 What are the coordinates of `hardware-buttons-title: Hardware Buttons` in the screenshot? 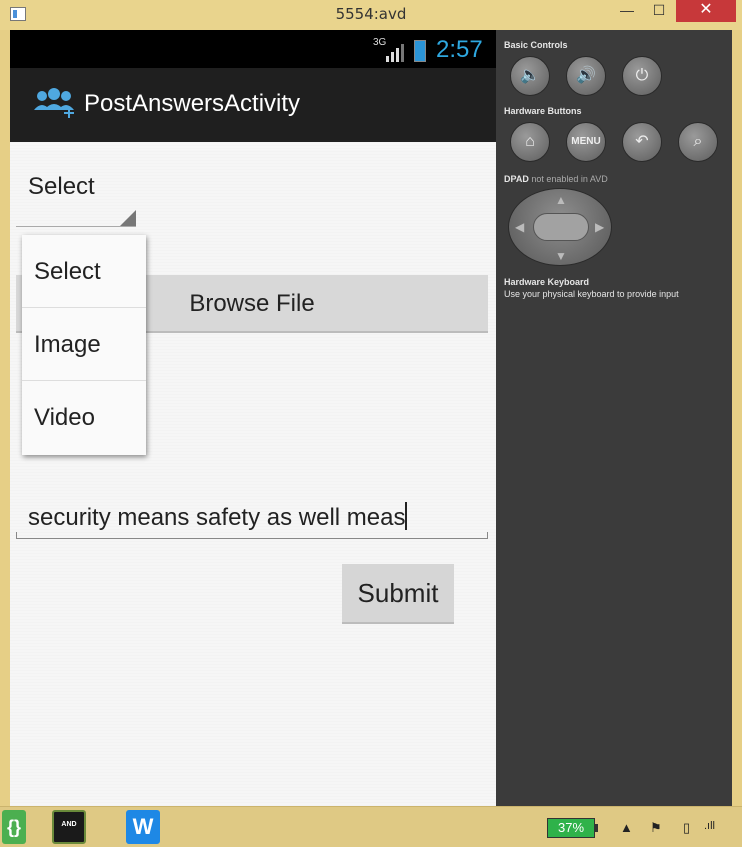 It's located at (543, 111).